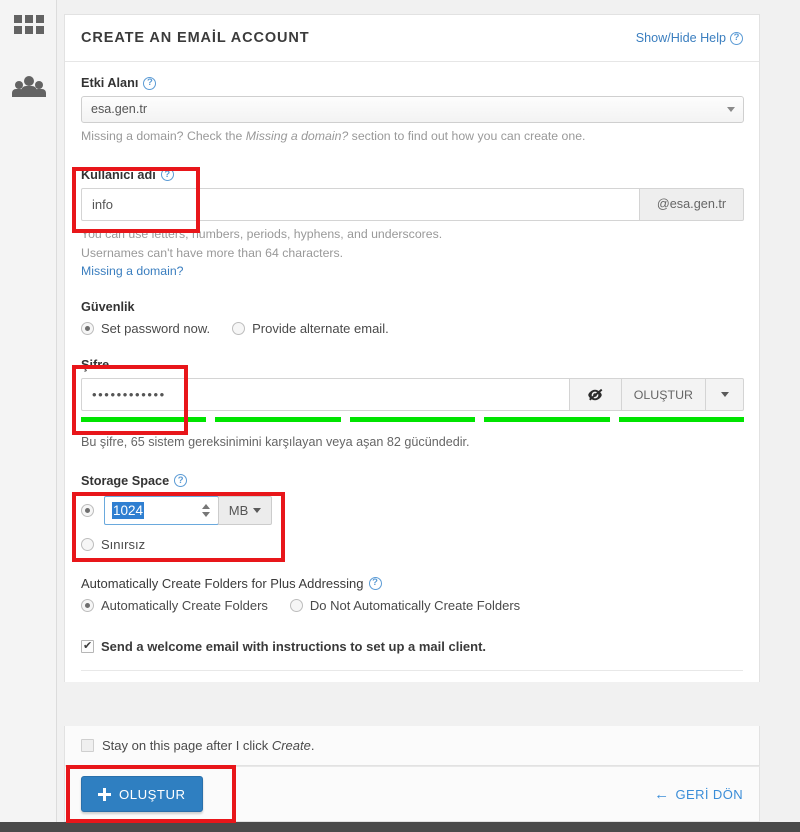 Image resolution: width=800 pixels, height=832 pixels. I want to click on radio-set-password, so click(87, 329).